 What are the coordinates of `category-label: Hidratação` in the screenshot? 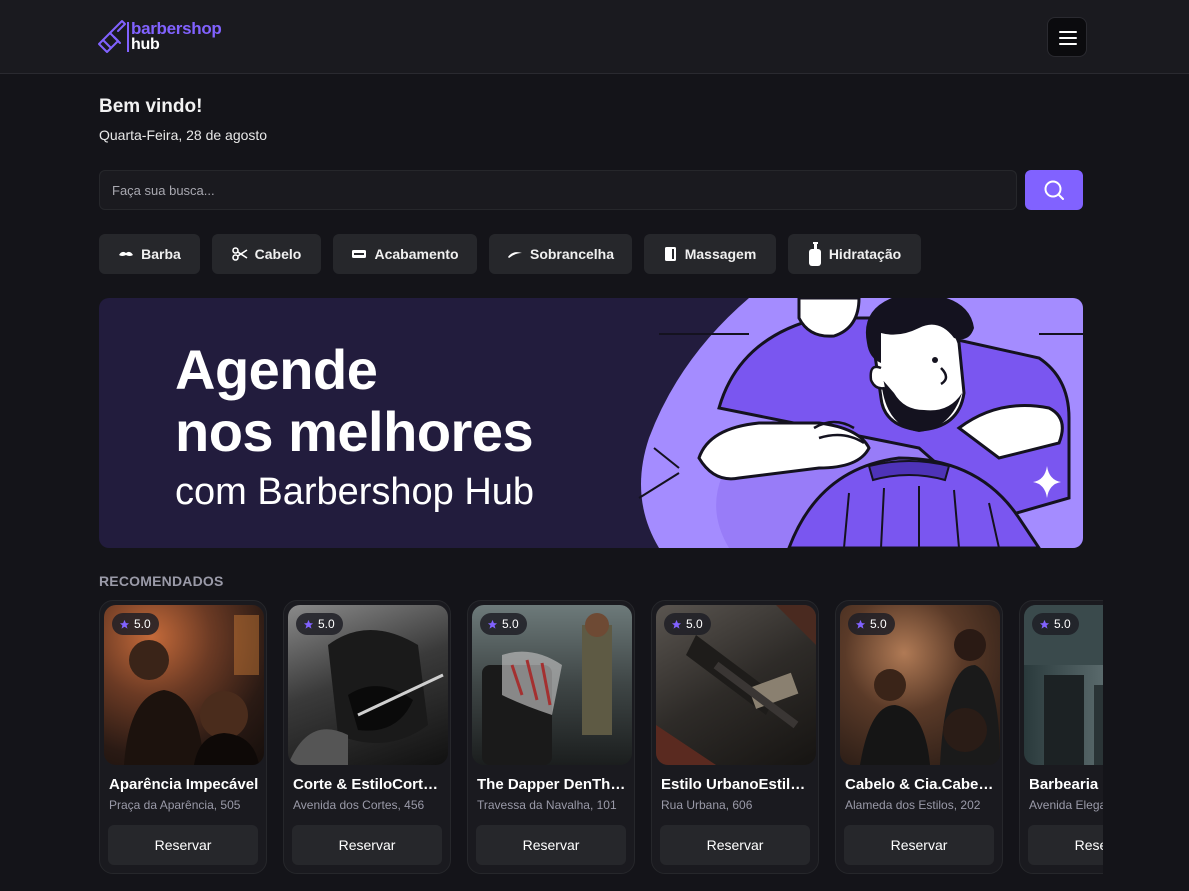 It's located at (865, 254).